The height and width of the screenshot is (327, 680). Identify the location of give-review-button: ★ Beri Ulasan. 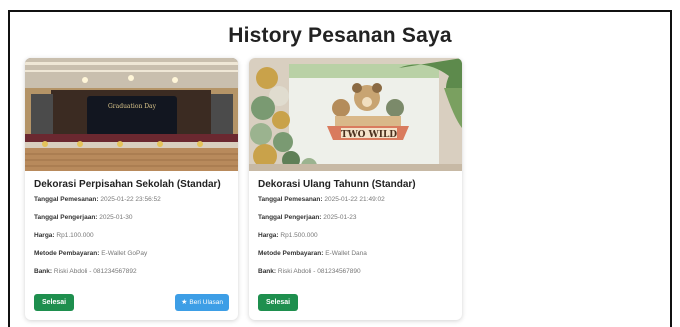
(202, 302).